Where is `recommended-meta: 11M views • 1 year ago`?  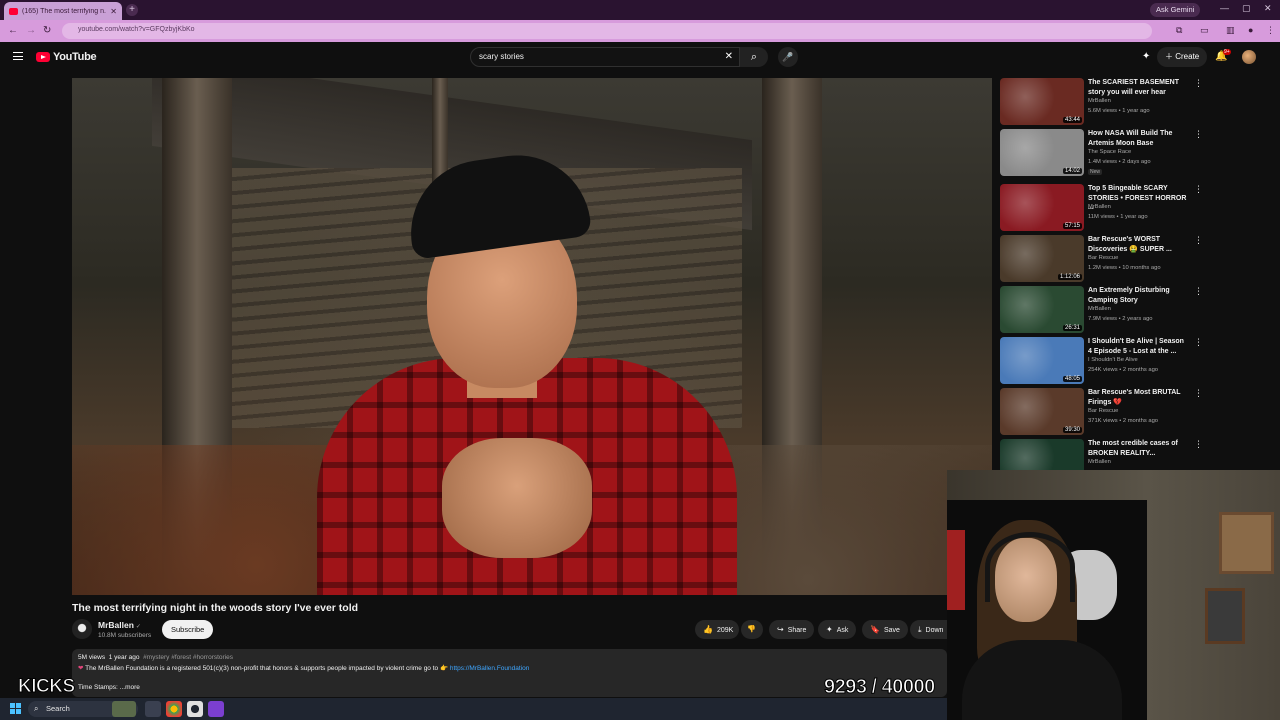 recommended-meta: 11M views • 1 year ago is located at coordinates (1118, 217).